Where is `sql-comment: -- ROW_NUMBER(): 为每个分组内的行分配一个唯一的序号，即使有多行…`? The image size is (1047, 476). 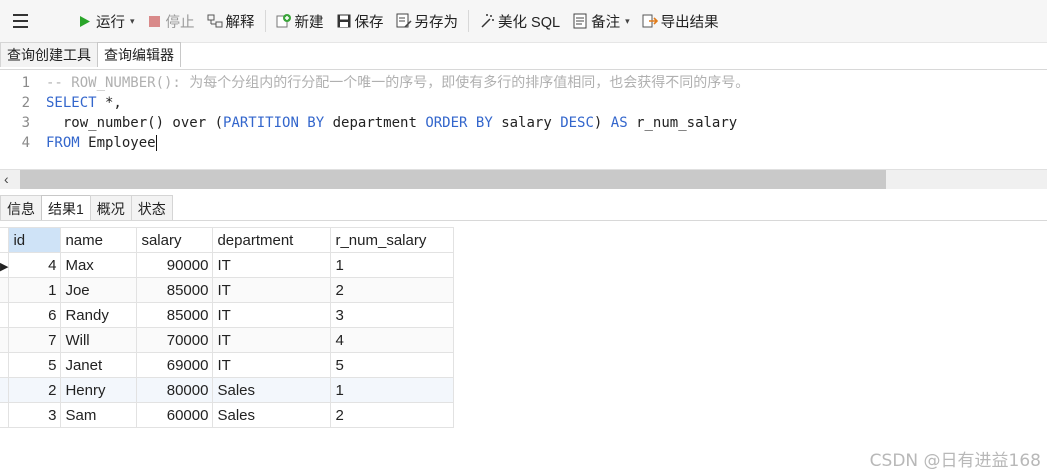 sql-comment: -- ROW_NUMBER(): 为每个分组内的行分配一个唯一的序号，即使有多行… is located at coordinates (398, 83).